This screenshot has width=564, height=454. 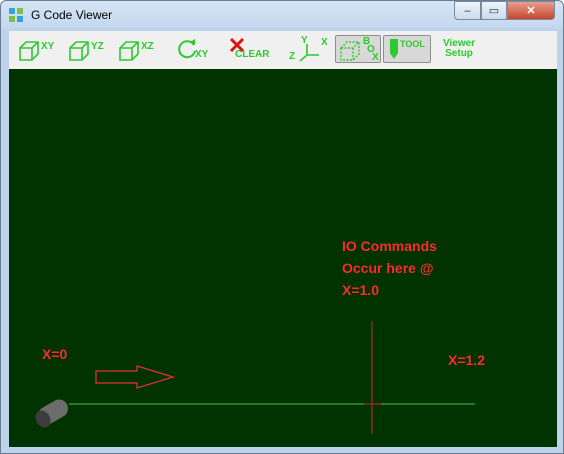 I want to click on view-xz-button: XZ, so click(x=139, y=50).